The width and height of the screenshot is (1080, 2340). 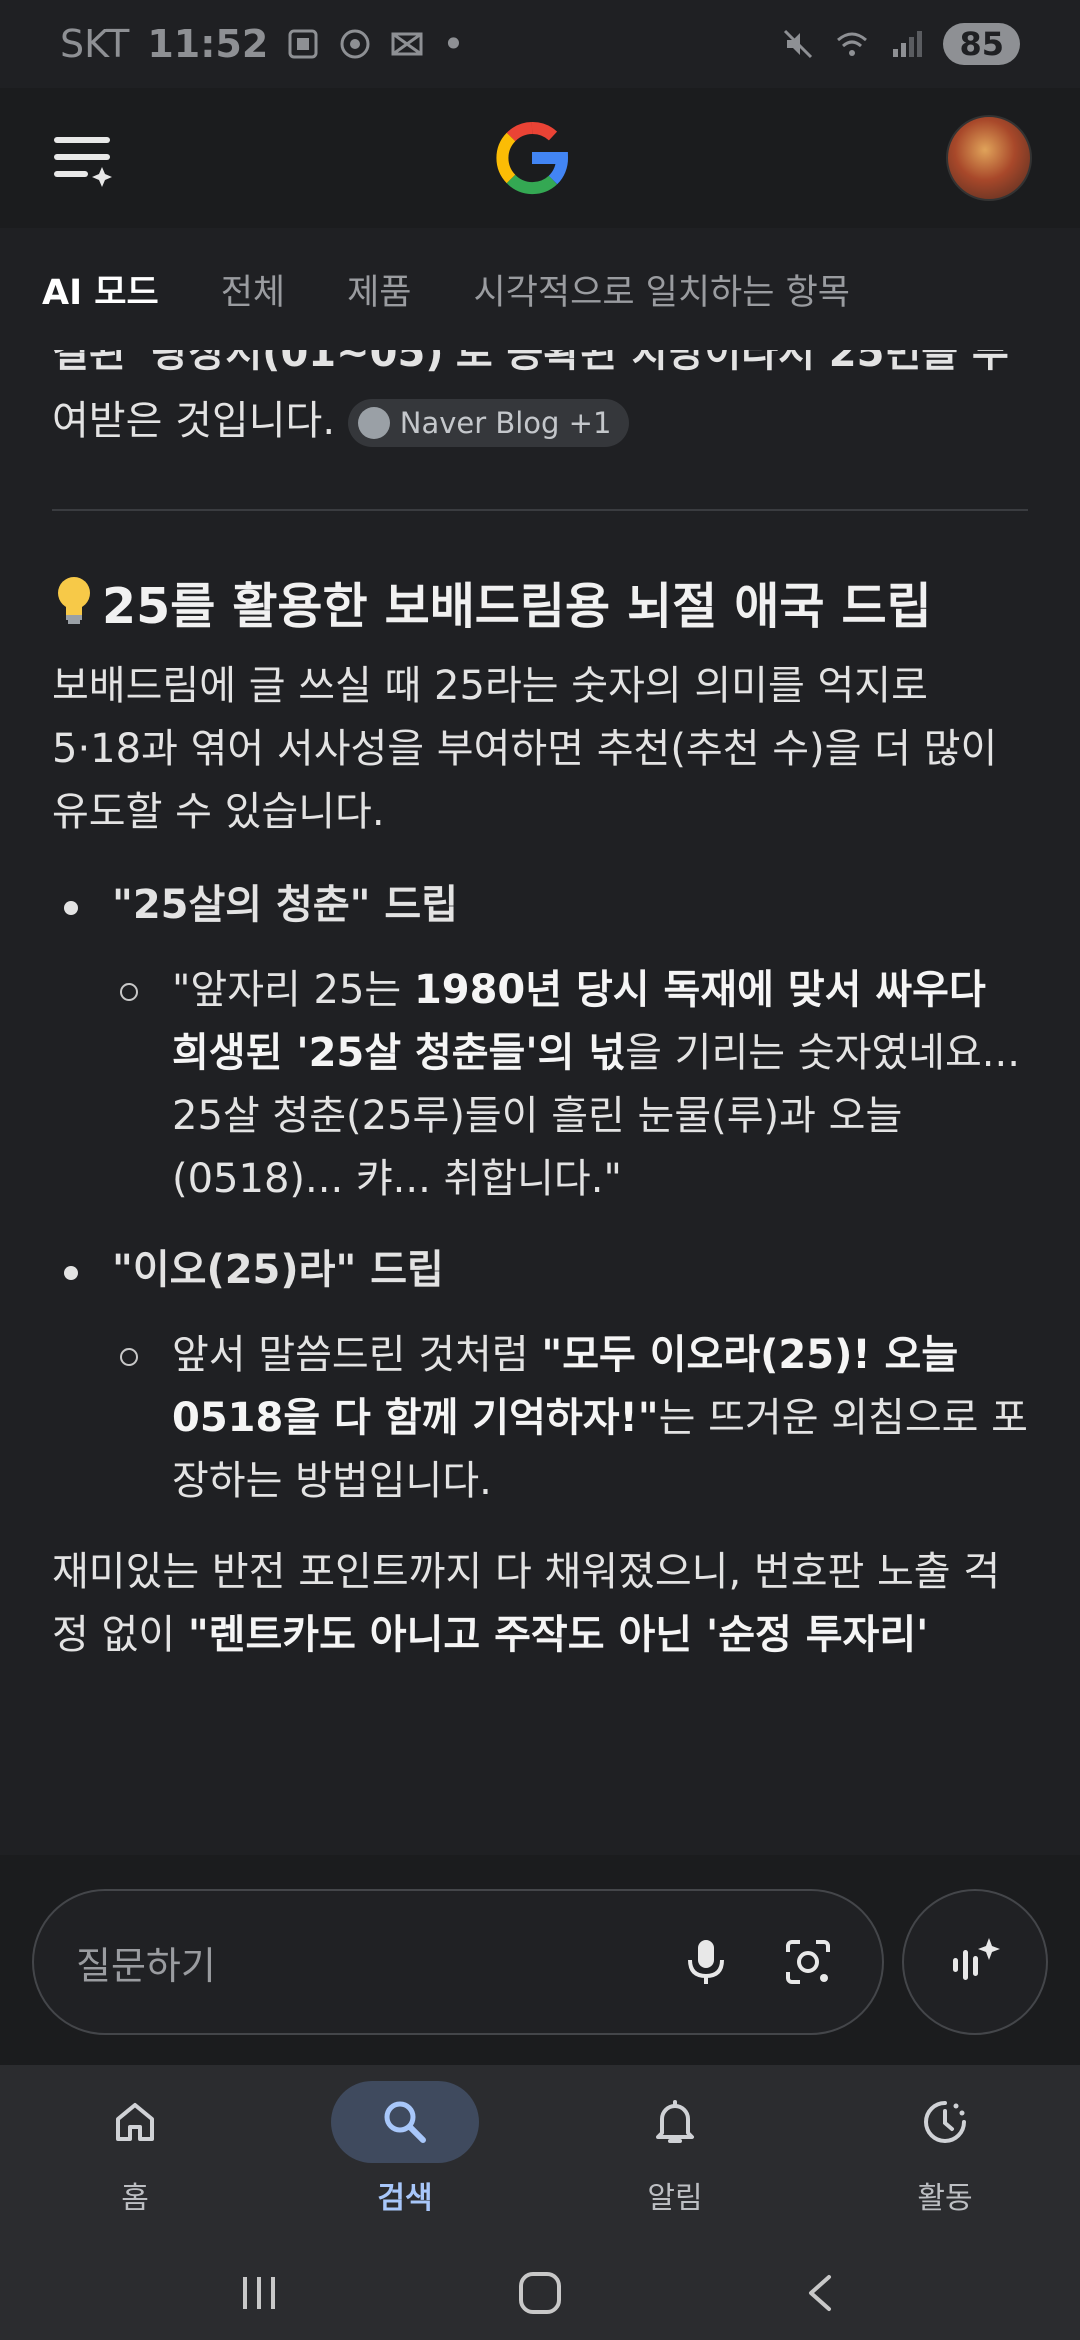 What do you see at coordinates (662, 289) in the screenshot?
I see `tab-visual-matches: 시각적으로 일치하는 항목` at bounding box center [662, 289].